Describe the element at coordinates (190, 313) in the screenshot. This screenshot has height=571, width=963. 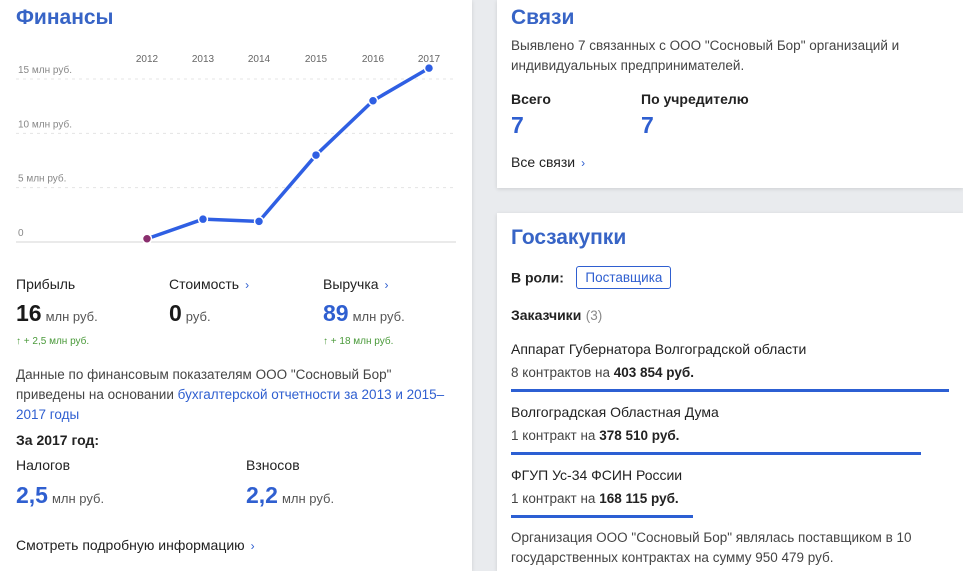
I see `cost-value: 0 руб.` at that location.